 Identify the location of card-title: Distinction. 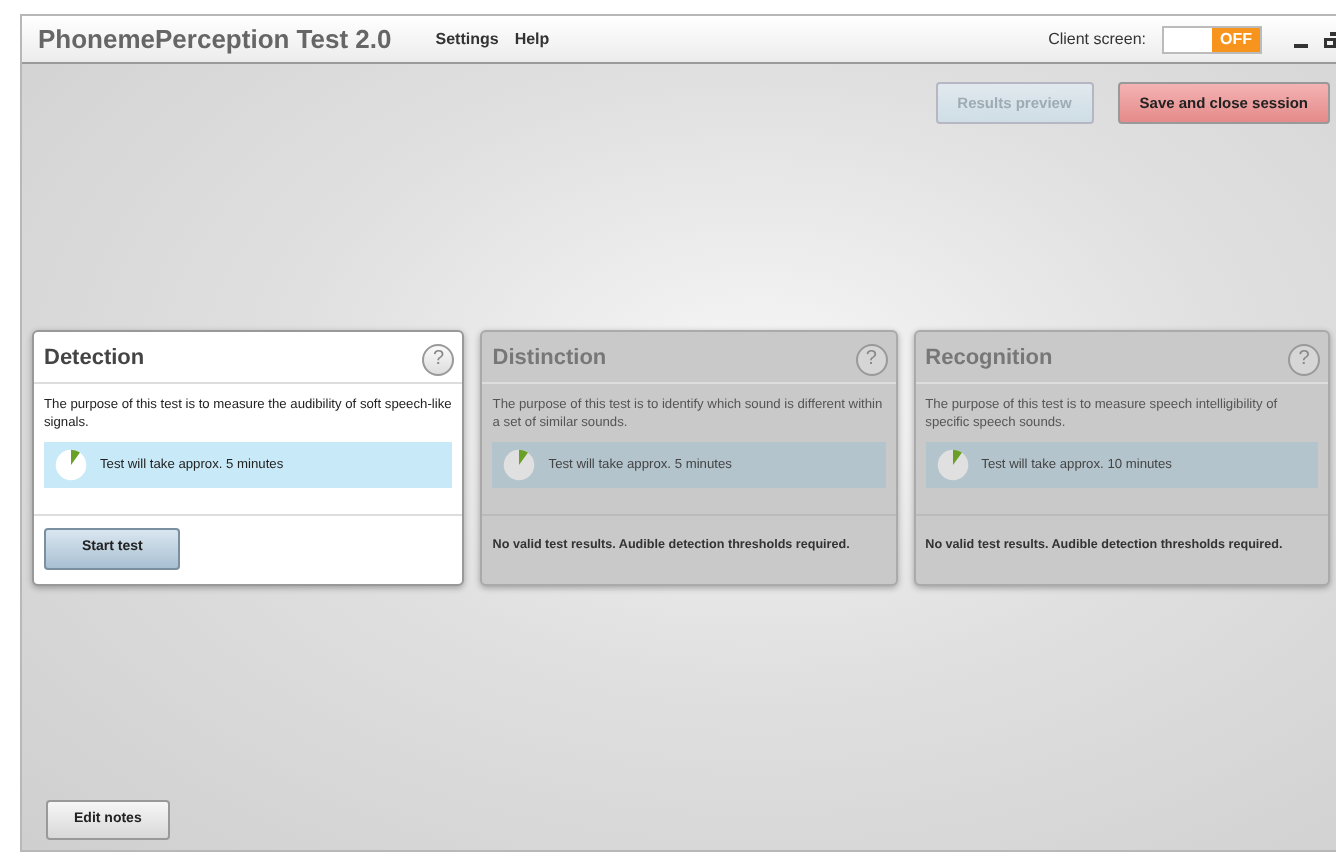
(549, 359).